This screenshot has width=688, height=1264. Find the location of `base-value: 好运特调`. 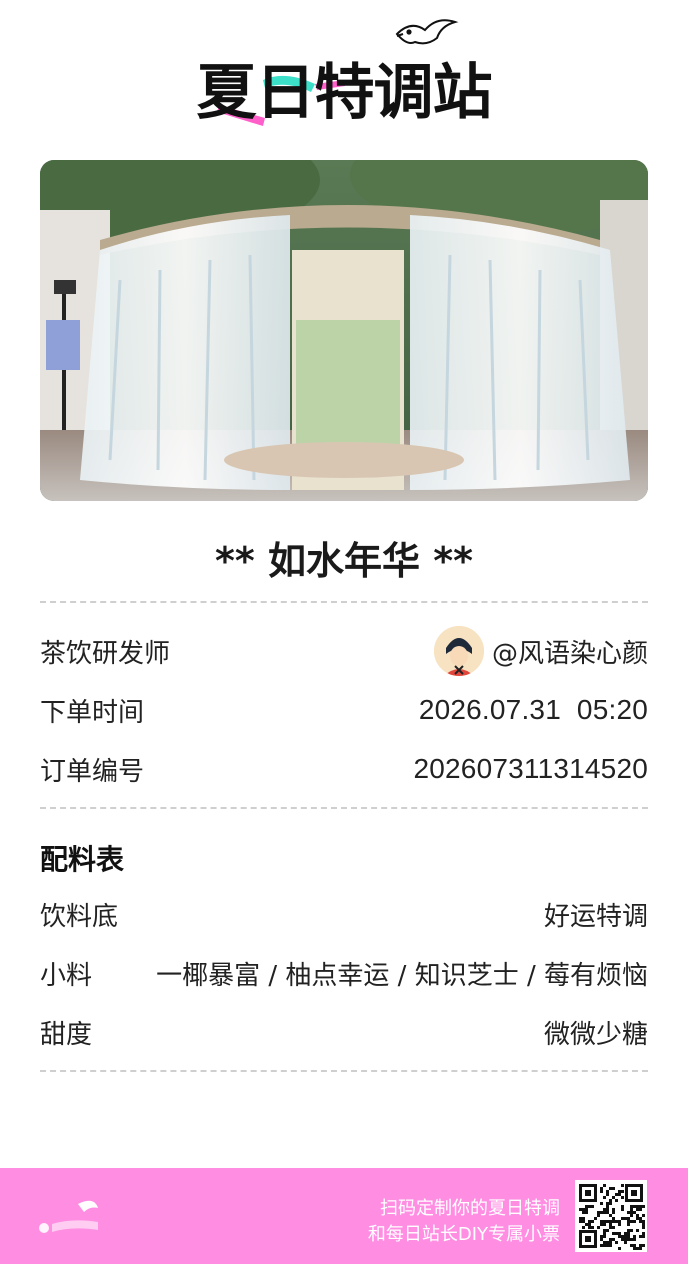

base-value: 好运特调 is located at coordinates (595, 916).